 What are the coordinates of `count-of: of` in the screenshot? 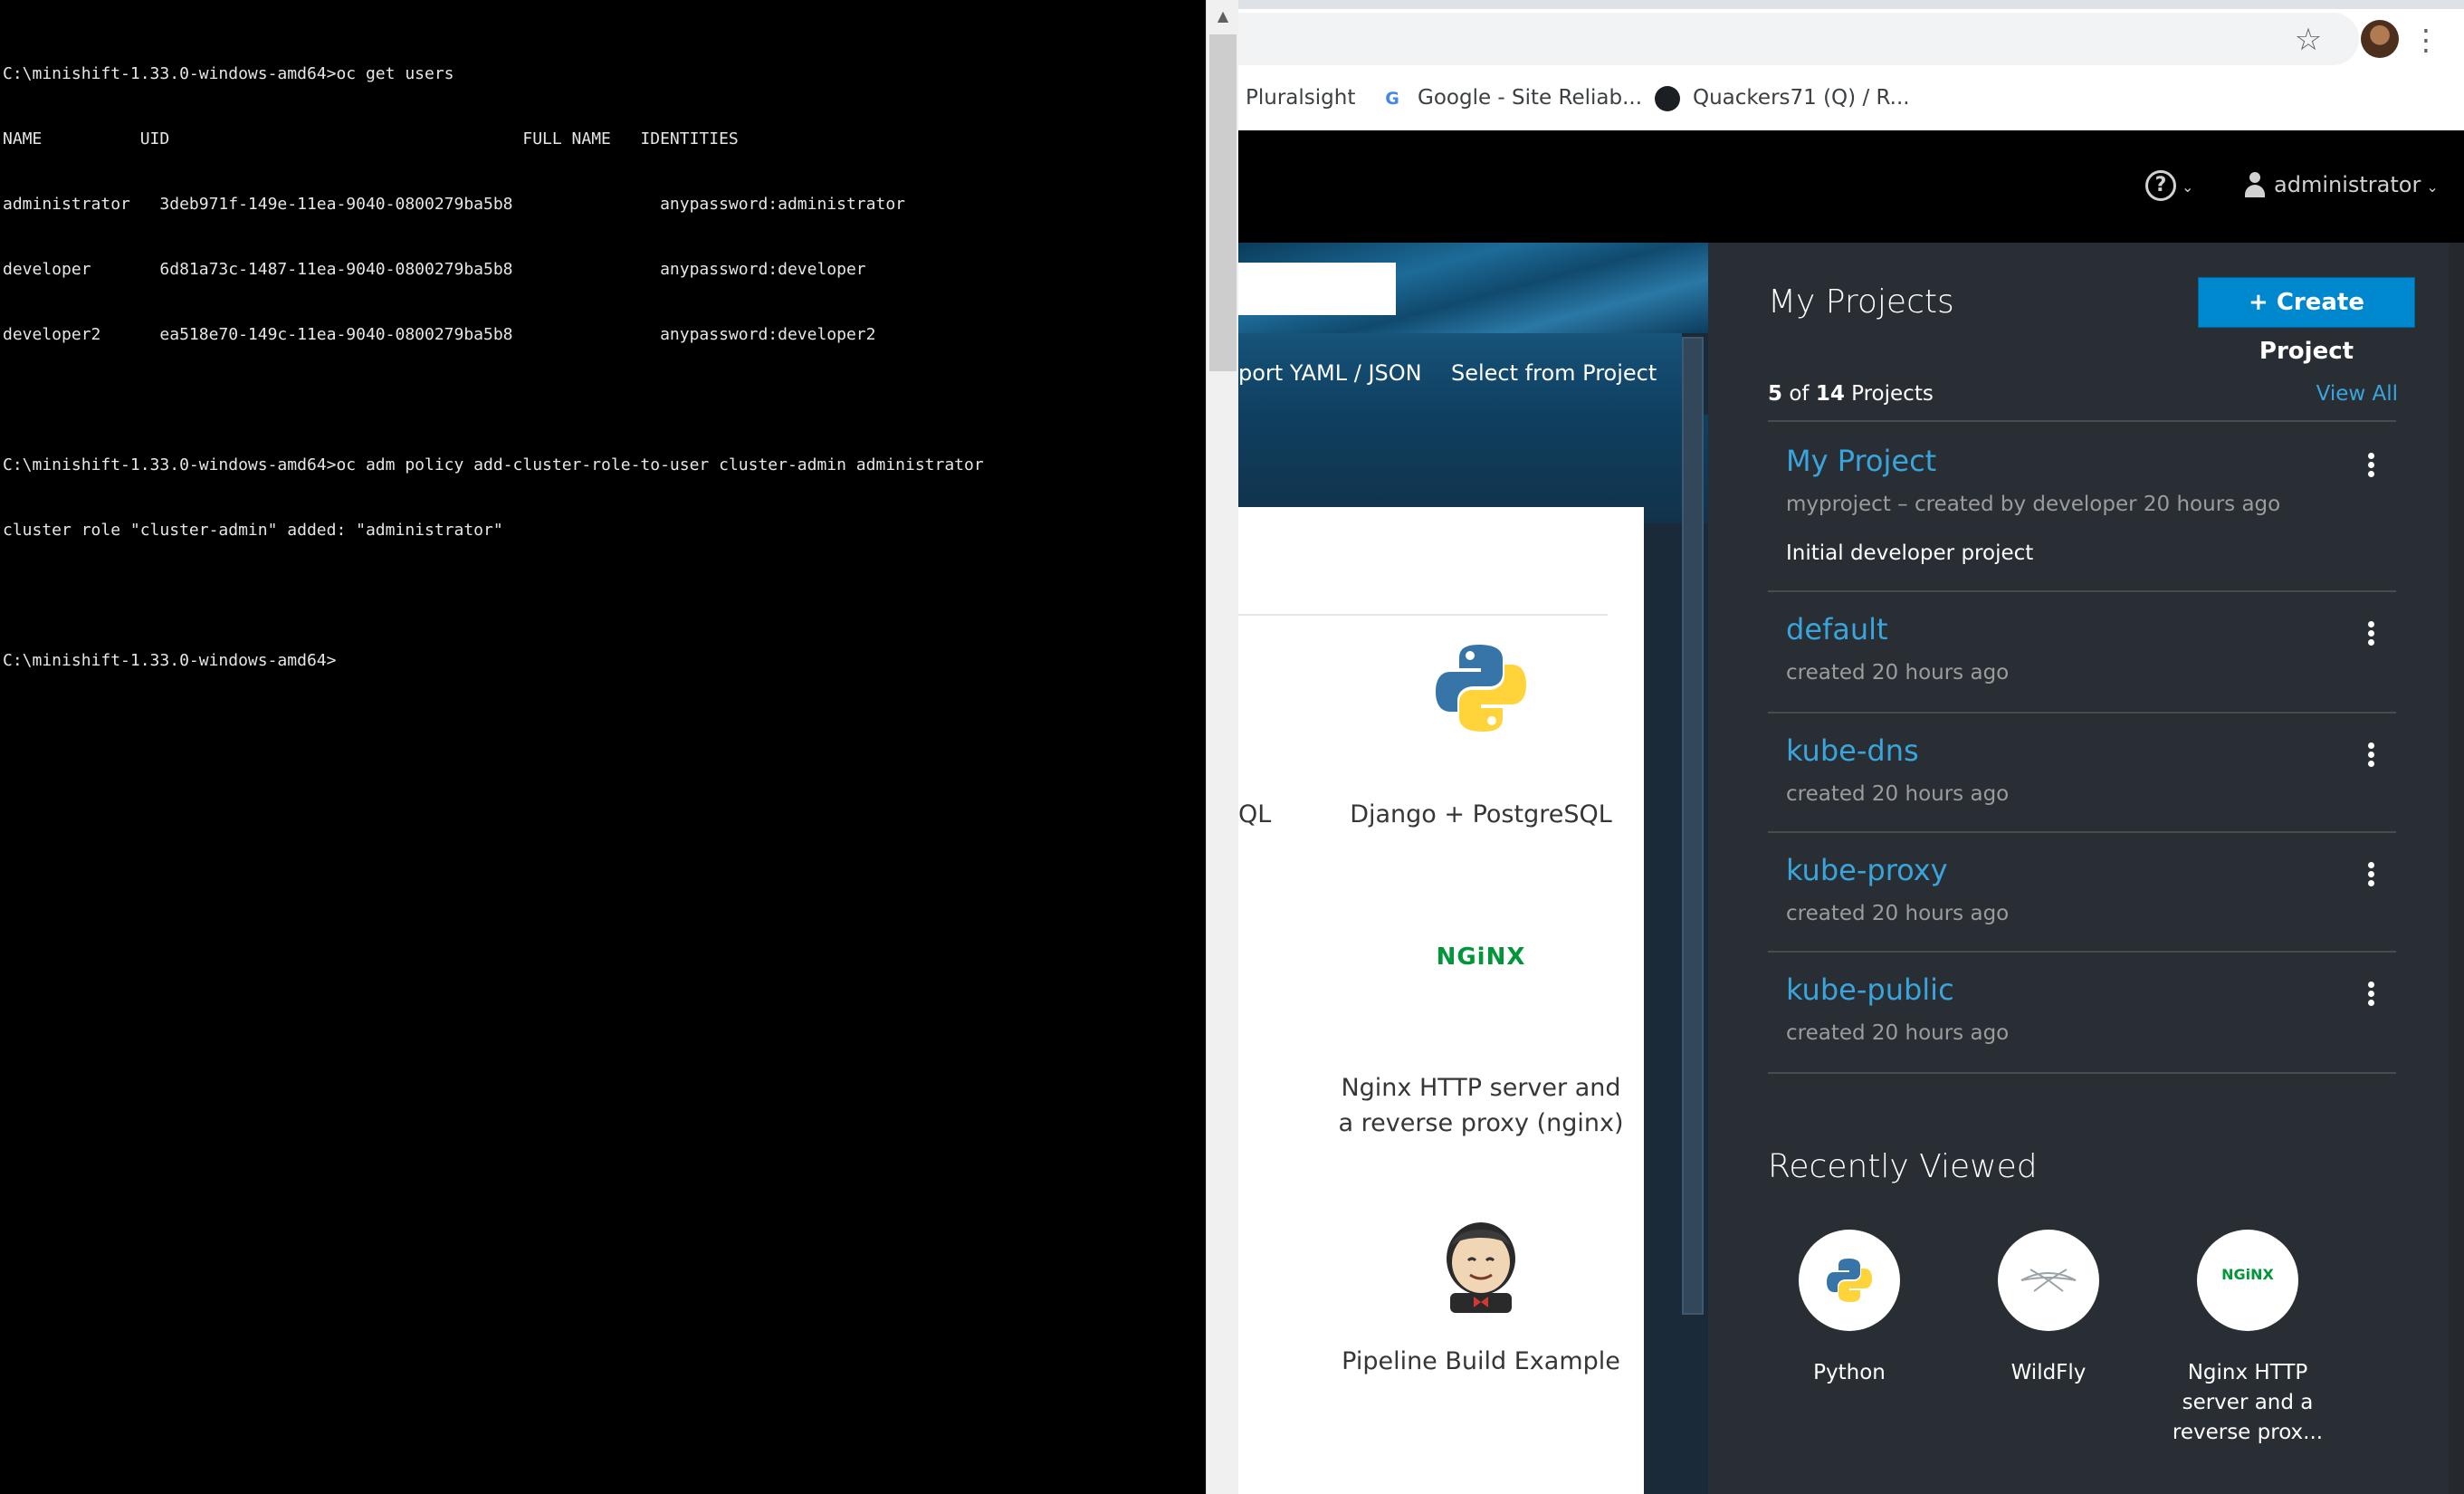 It's located at (1799, 394).